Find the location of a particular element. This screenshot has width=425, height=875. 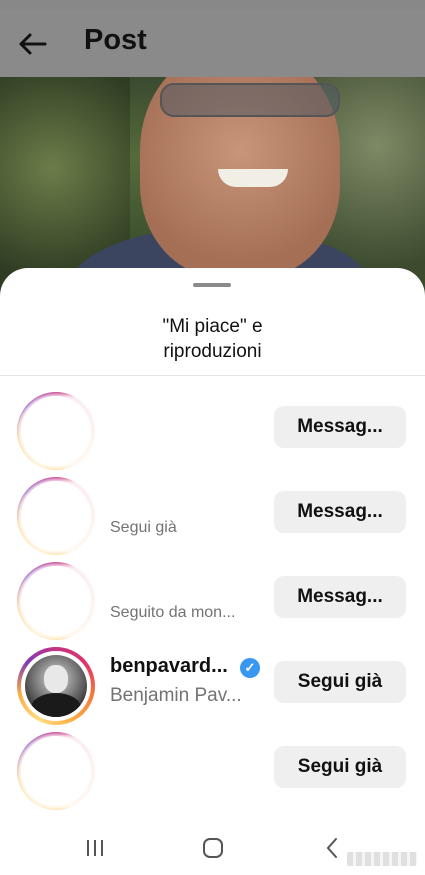

home-icon is located at coordinates (213, 848).